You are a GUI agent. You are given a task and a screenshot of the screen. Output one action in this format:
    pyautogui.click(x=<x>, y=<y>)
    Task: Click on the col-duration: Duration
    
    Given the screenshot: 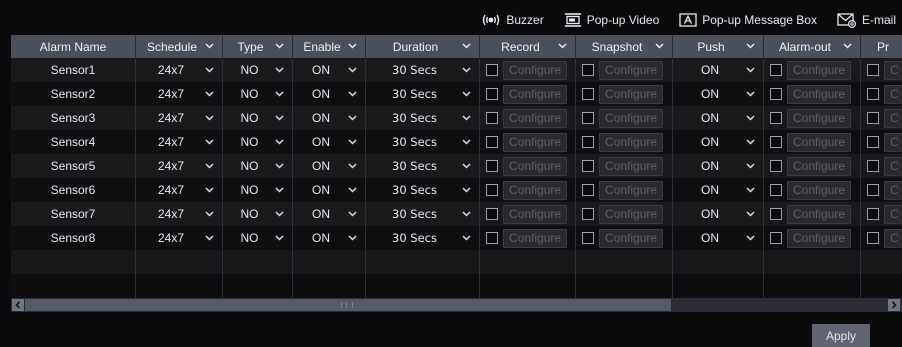 What is the action you would take?
    pyautogui.click(x=423, y=46)
    